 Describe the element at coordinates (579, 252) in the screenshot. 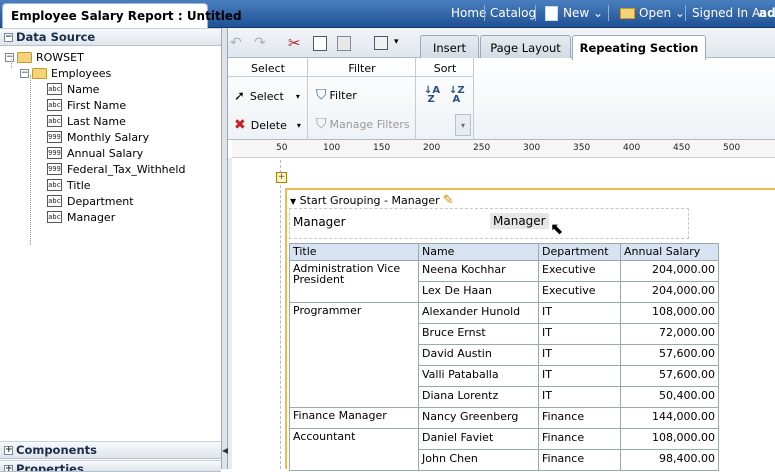

I see `column-header: Department` at that location.